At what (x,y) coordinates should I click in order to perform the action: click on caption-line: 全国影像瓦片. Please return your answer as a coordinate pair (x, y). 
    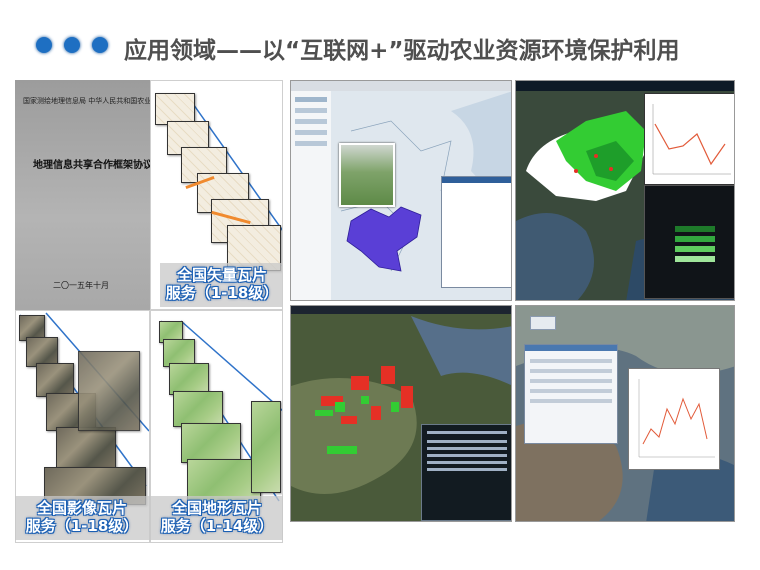
    Looking at the image, I should click on (81, 508).